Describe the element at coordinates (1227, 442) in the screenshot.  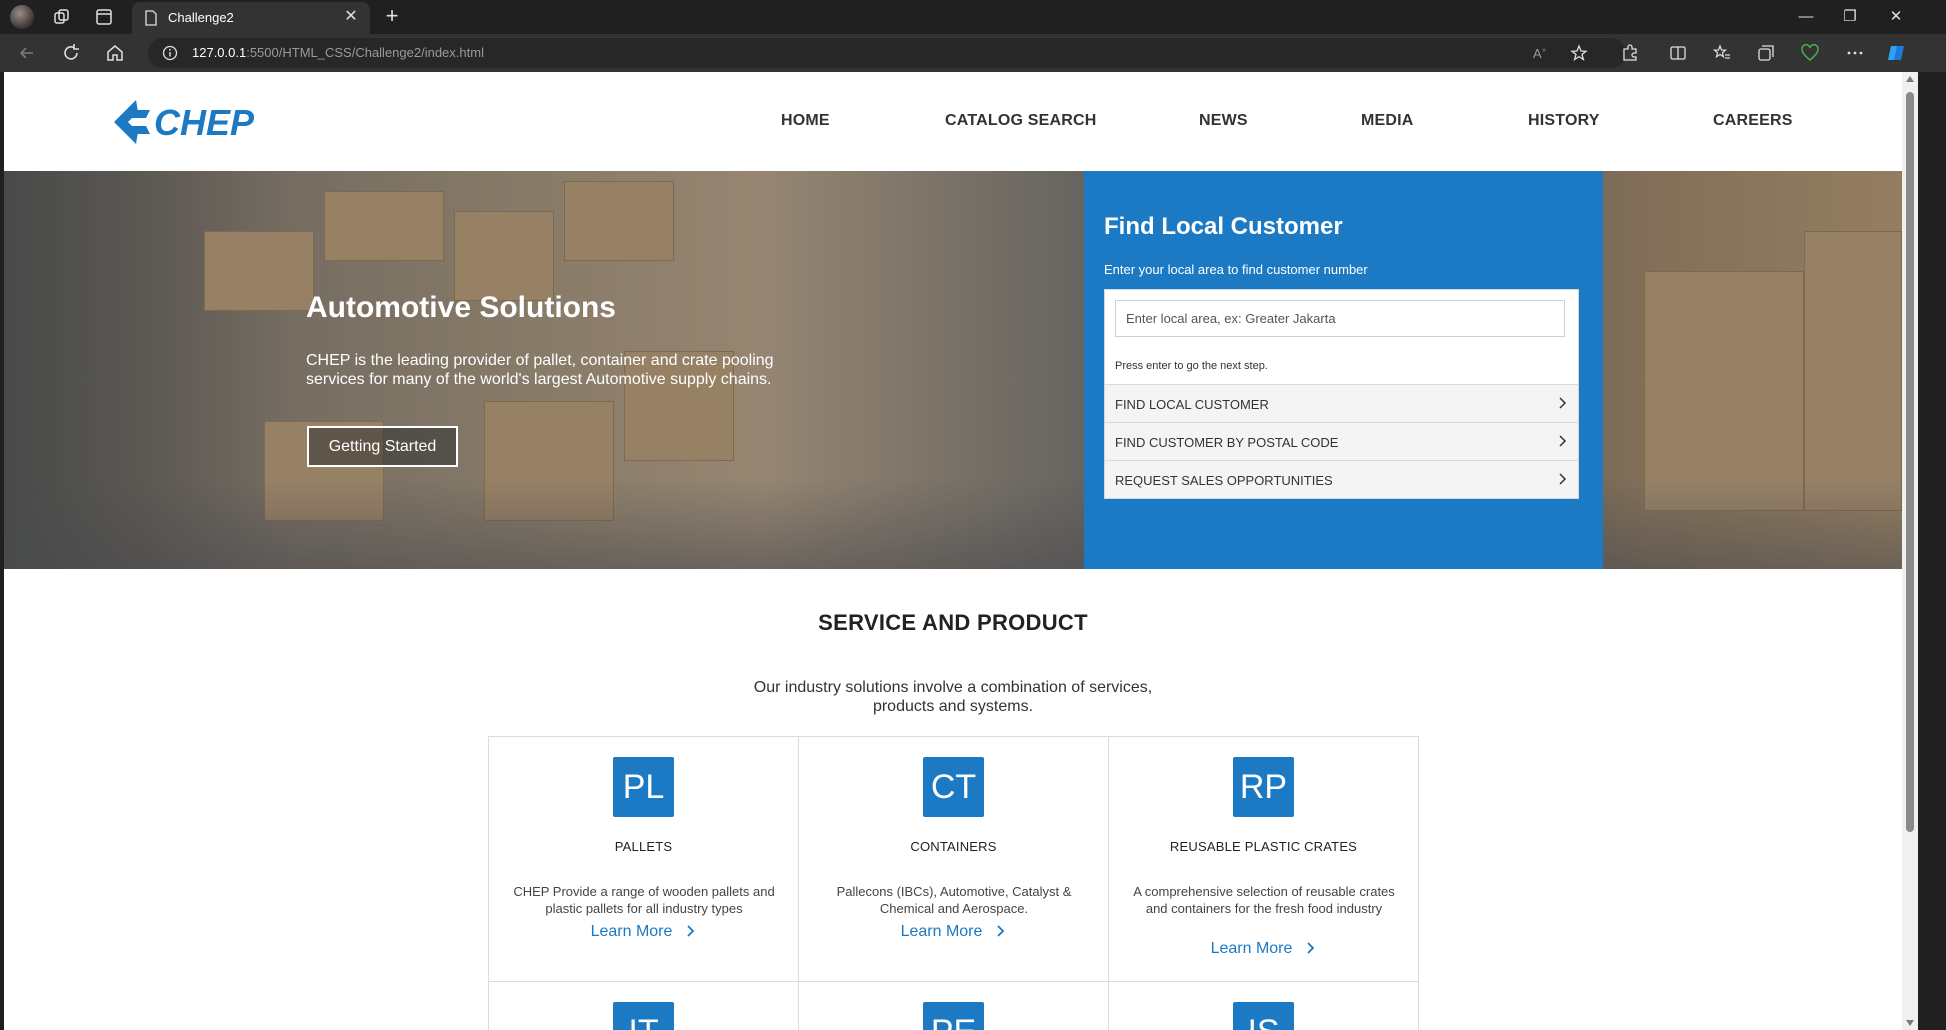
I see `option-label: FIND CUSTOMER BY POSTAL CODE` at that location.